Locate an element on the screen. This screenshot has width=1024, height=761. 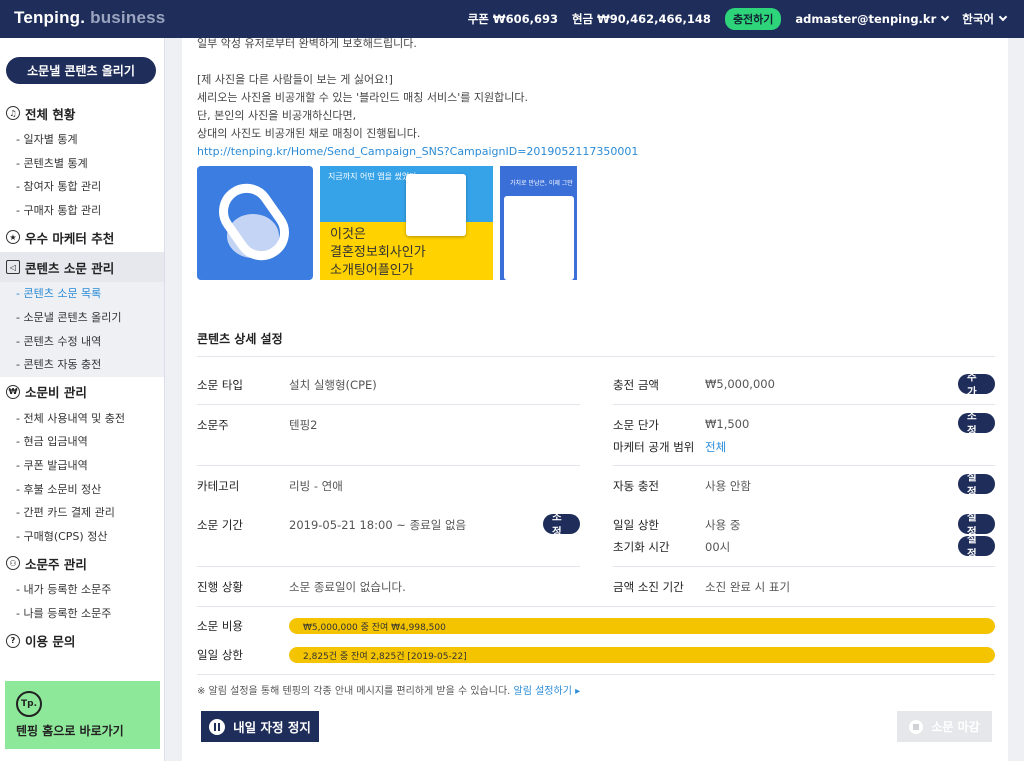
exhaust-period-value: 소진 완료 시 표기 is located at coordinates (748, 587).